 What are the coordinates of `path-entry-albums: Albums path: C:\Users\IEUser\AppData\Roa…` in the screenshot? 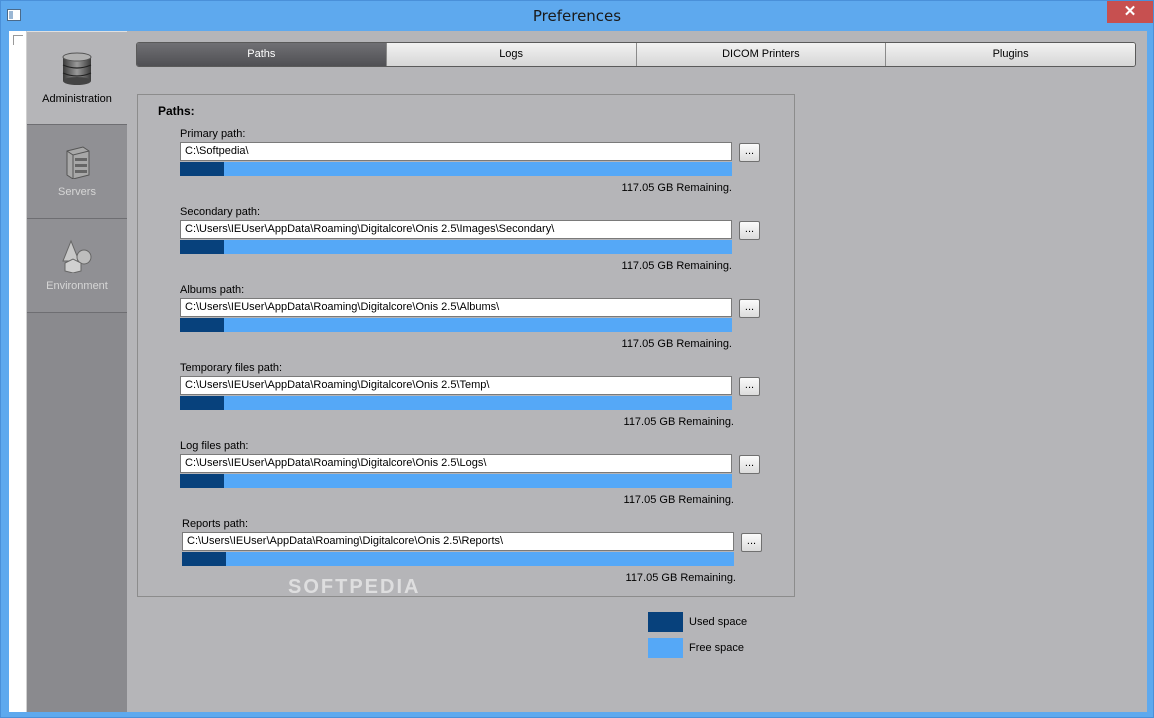 It's located at (471, 323).